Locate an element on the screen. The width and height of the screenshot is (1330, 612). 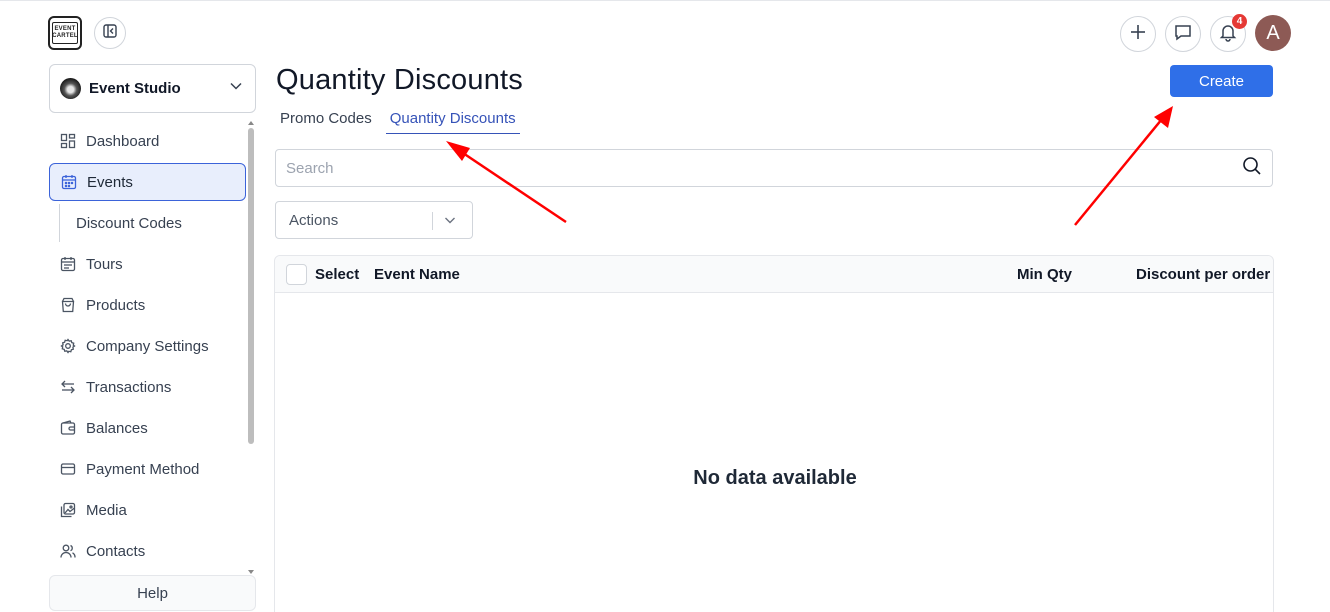
column-header-discount-per-order: Discount per order is located at coordinates (1203, 274).